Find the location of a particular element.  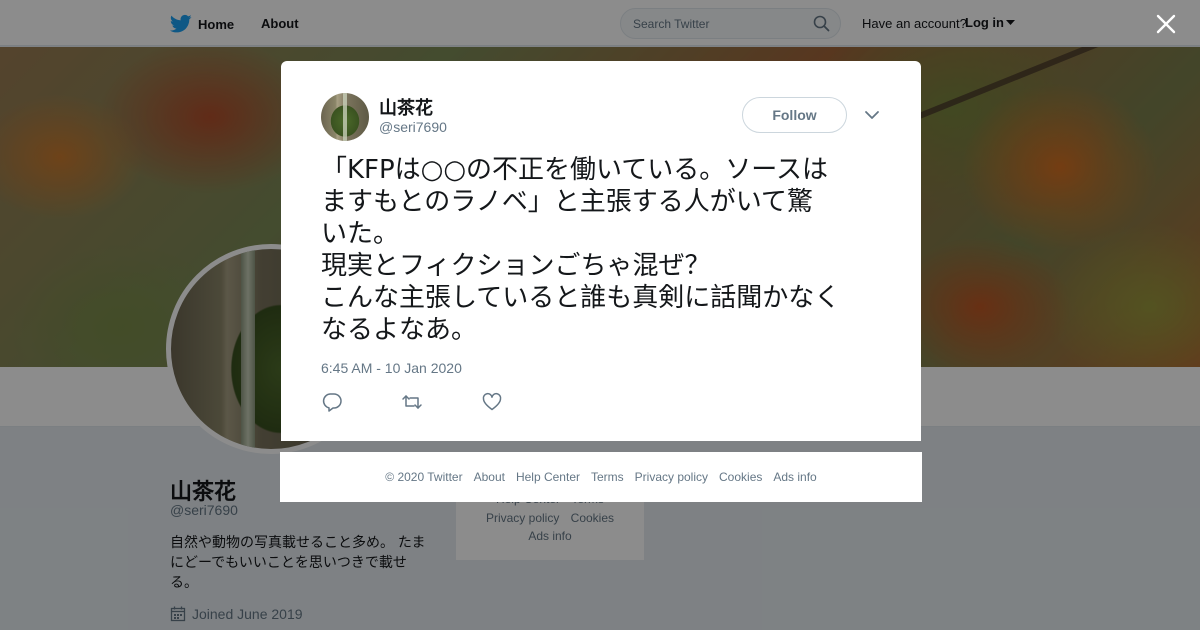

tweet-text-line: 現実とフィクションごちゃ混ぜ？ is located at coordinates (516, 266).